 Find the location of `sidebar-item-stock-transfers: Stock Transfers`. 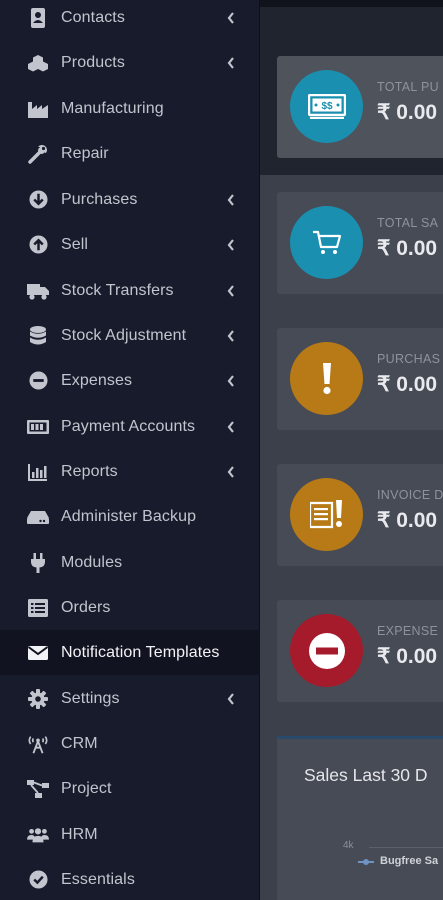

sidebar-item-stock-transfers: Stock Transfers is located at coordinates (130, 290).